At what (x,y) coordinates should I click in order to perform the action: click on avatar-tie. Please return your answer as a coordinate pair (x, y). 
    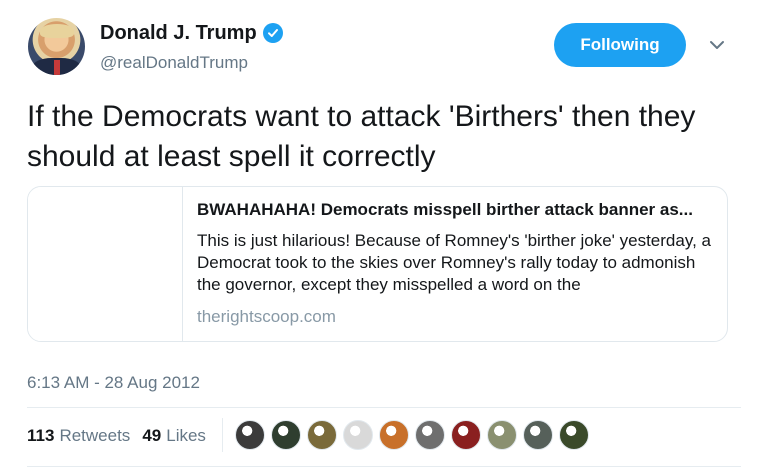
    Looking at the image, I should click on (57, 67).